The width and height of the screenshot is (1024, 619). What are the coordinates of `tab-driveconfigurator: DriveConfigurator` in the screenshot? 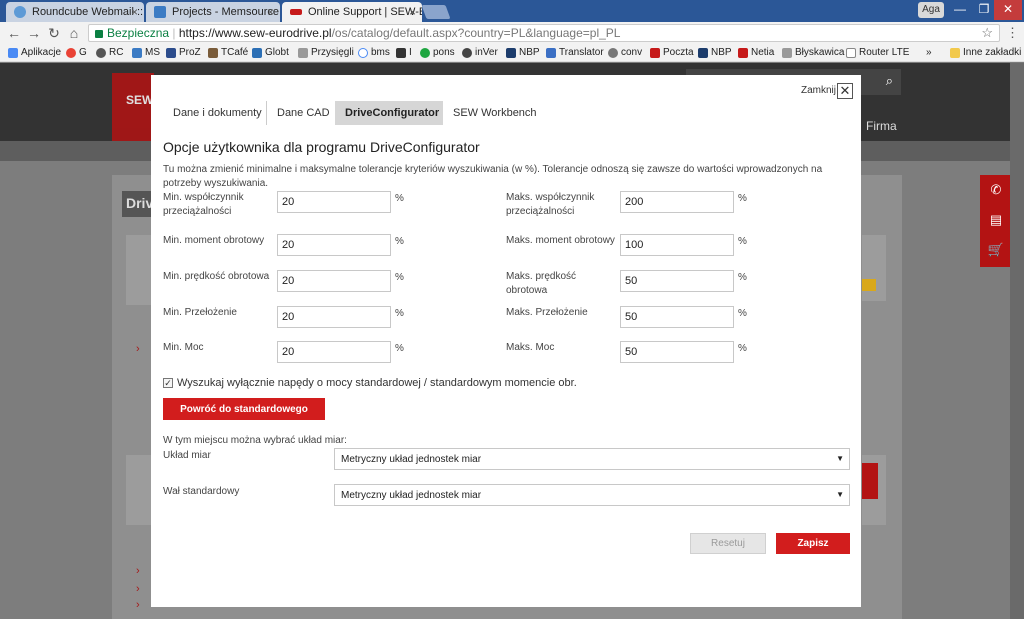 It's located at (389, 113).